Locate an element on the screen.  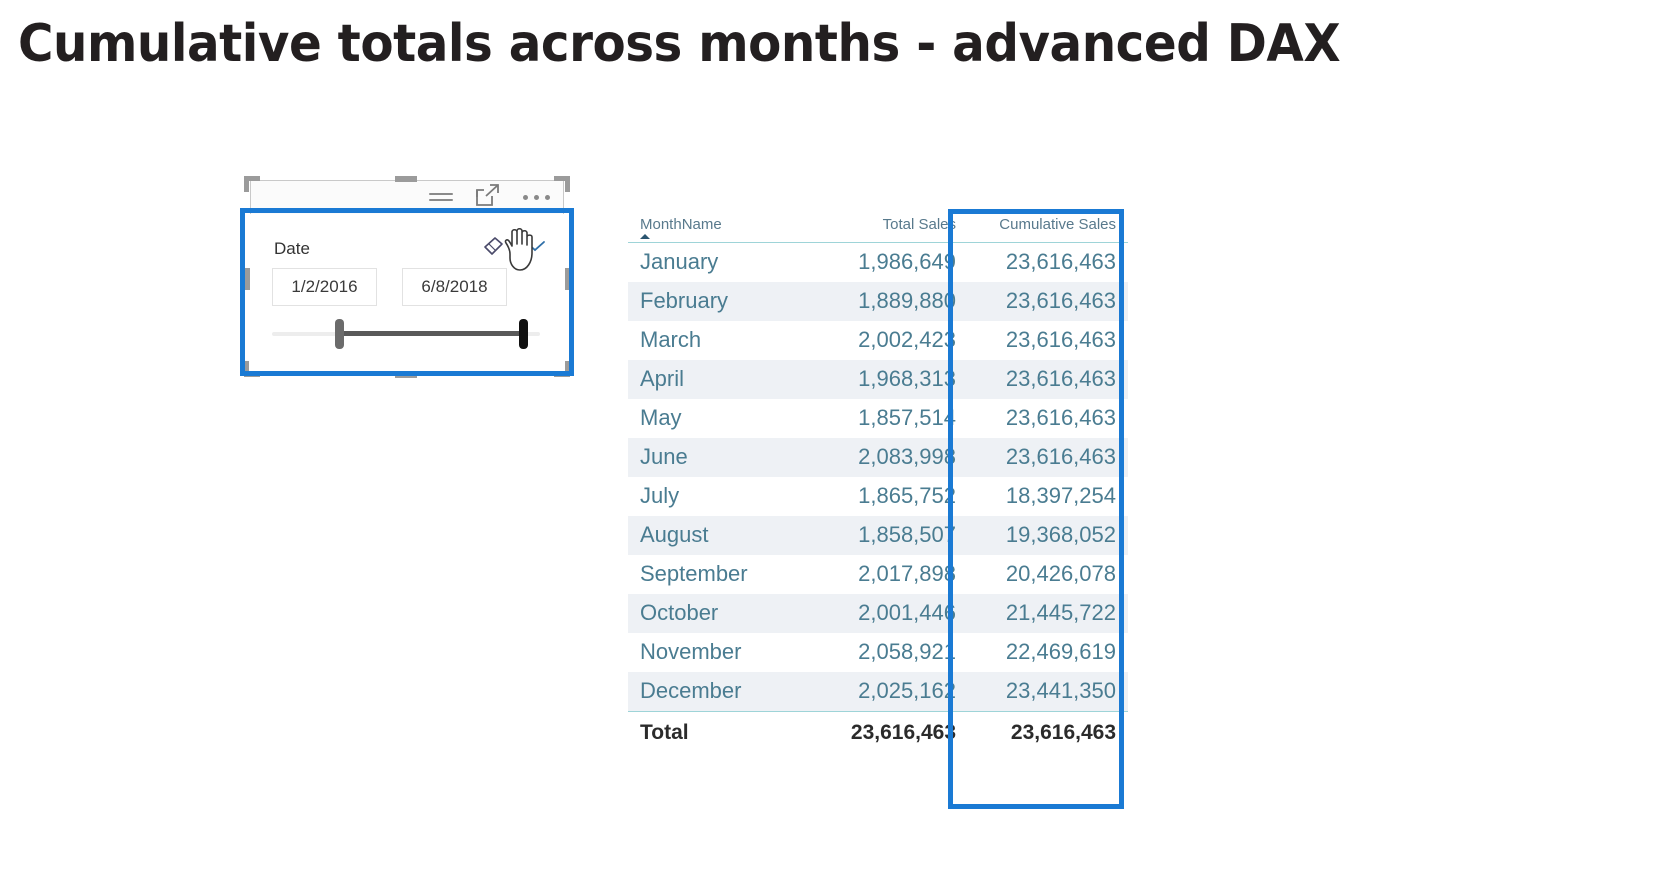
table-row: April 1,968,313 23,616,463 is located at coordinates (878, 379).